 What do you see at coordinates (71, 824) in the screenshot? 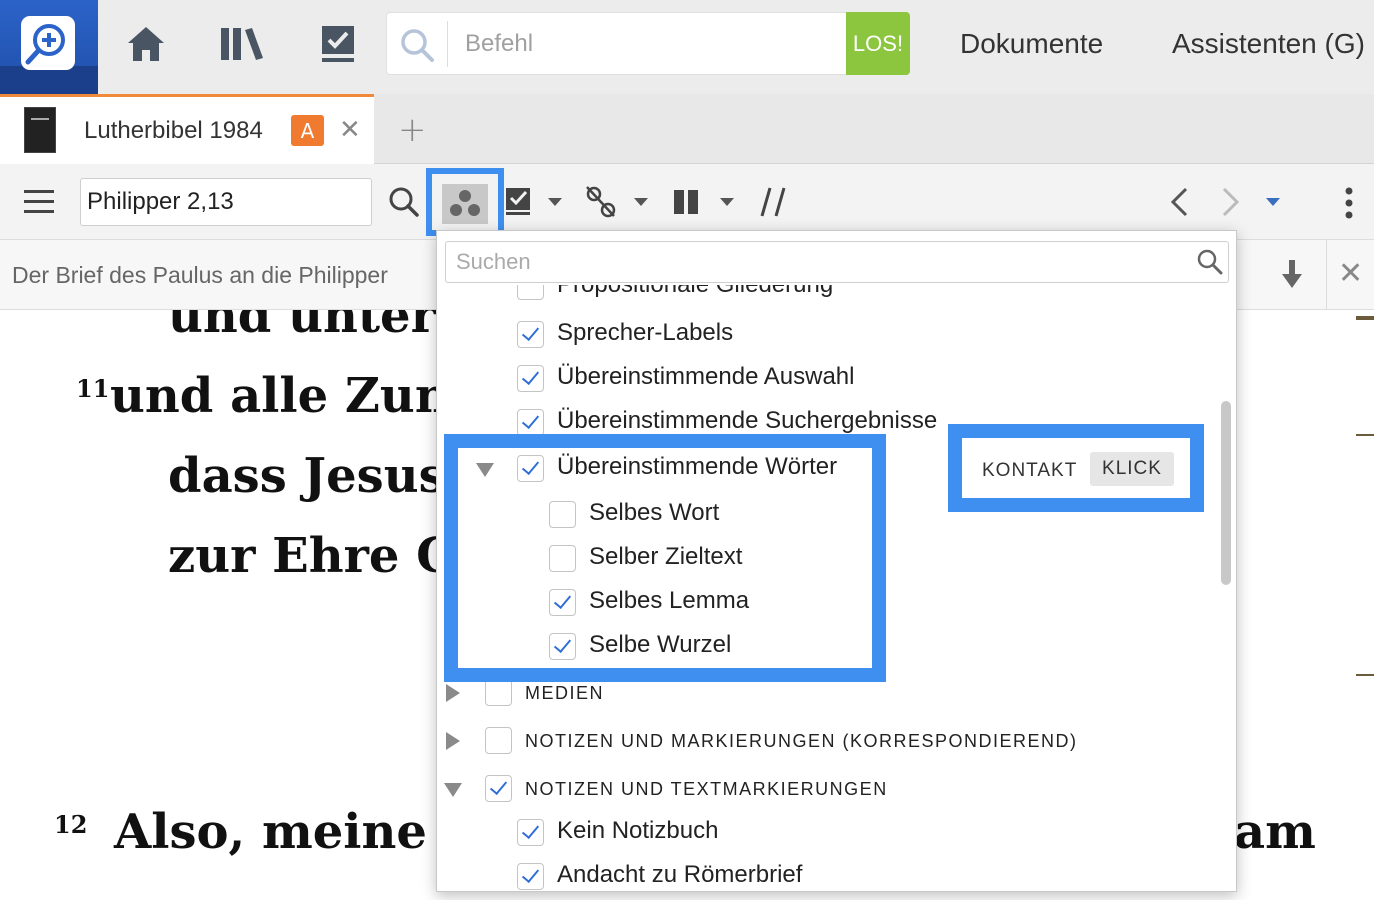
I see `verse-number: 12` at bounding box center [71, 824].